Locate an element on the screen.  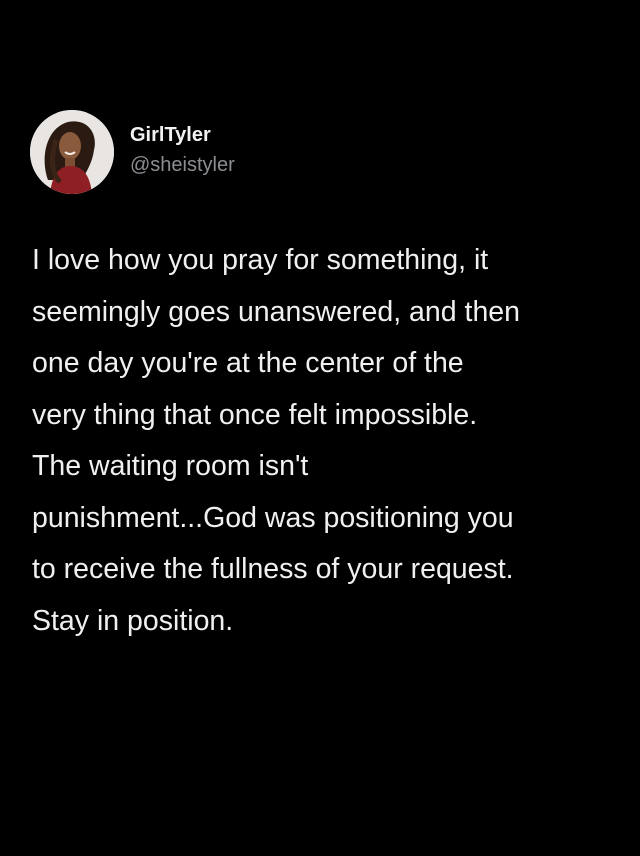
tweet-text-line: punishment...God was positioning you is located at coordinates (273, 517).